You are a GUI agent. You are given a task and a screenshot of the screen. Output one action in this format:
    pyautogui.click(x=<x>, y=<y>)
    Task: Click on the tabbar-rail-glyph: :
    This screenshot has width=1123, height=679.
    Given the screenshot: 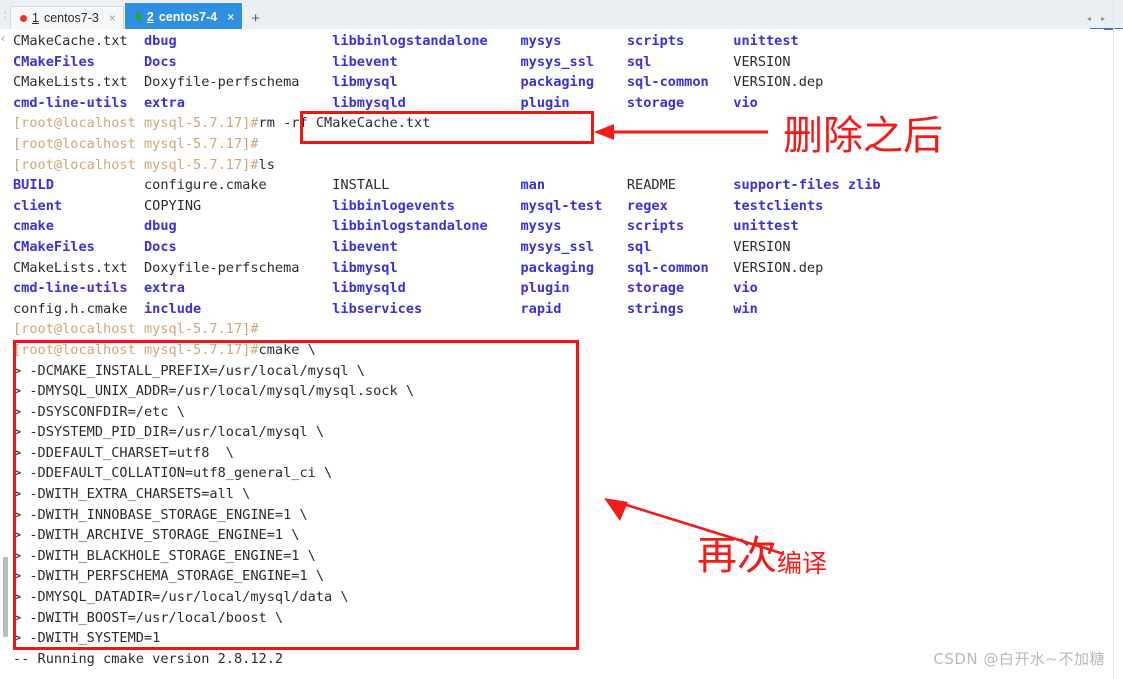 What is the action you would take?
    pyautogui.click(x=5, y=14)
    